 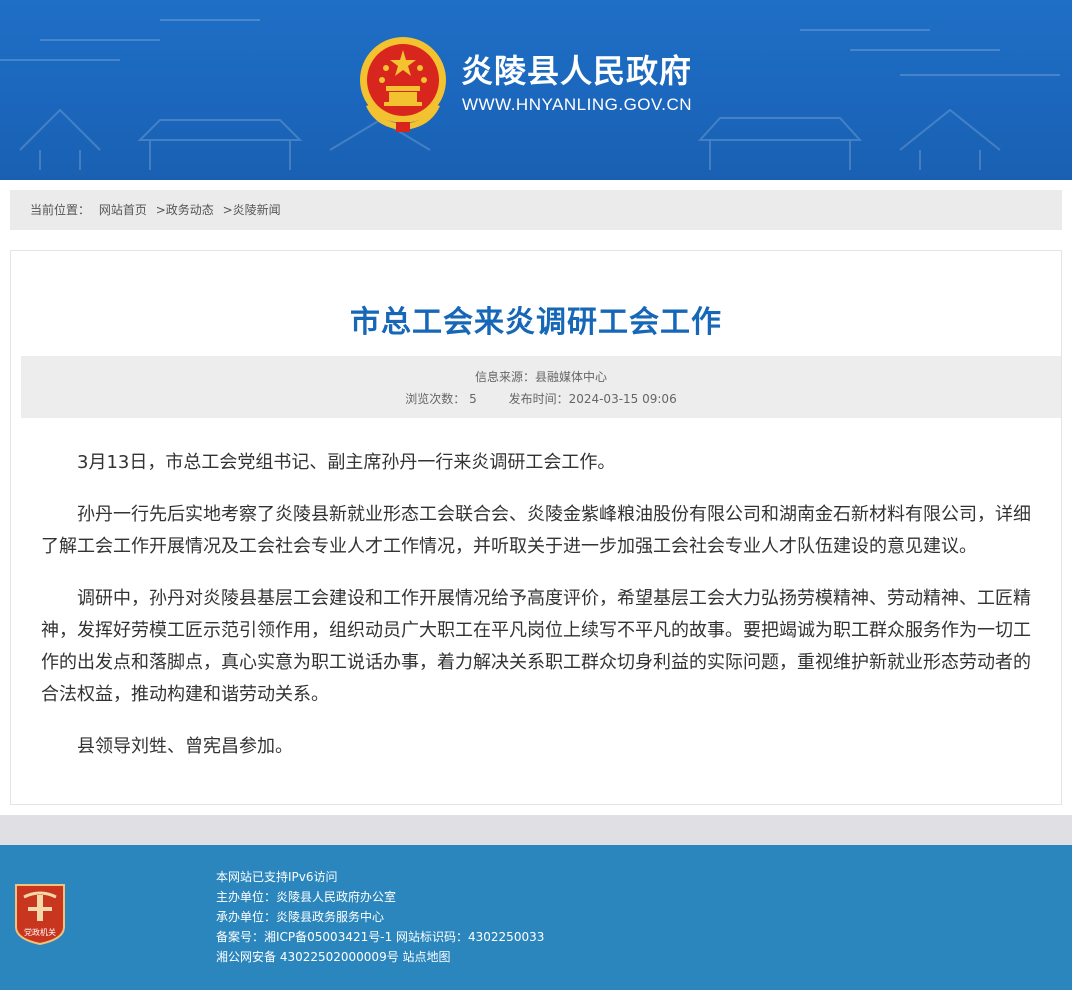 What do you see at coordinates (185, 210) in the screenshot?
I see `breadcrumb-politics-link: >政务动态` at bounding box center [185, 210].